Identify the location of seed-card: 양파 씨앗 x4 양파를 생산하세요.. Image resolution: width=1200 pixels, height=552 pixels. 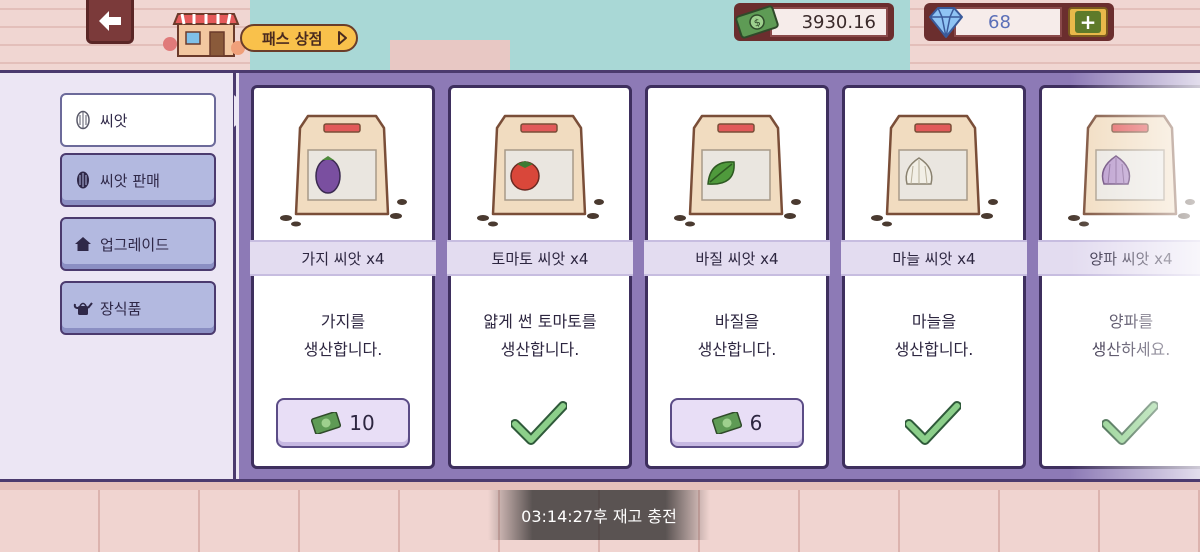
(1119, 277).